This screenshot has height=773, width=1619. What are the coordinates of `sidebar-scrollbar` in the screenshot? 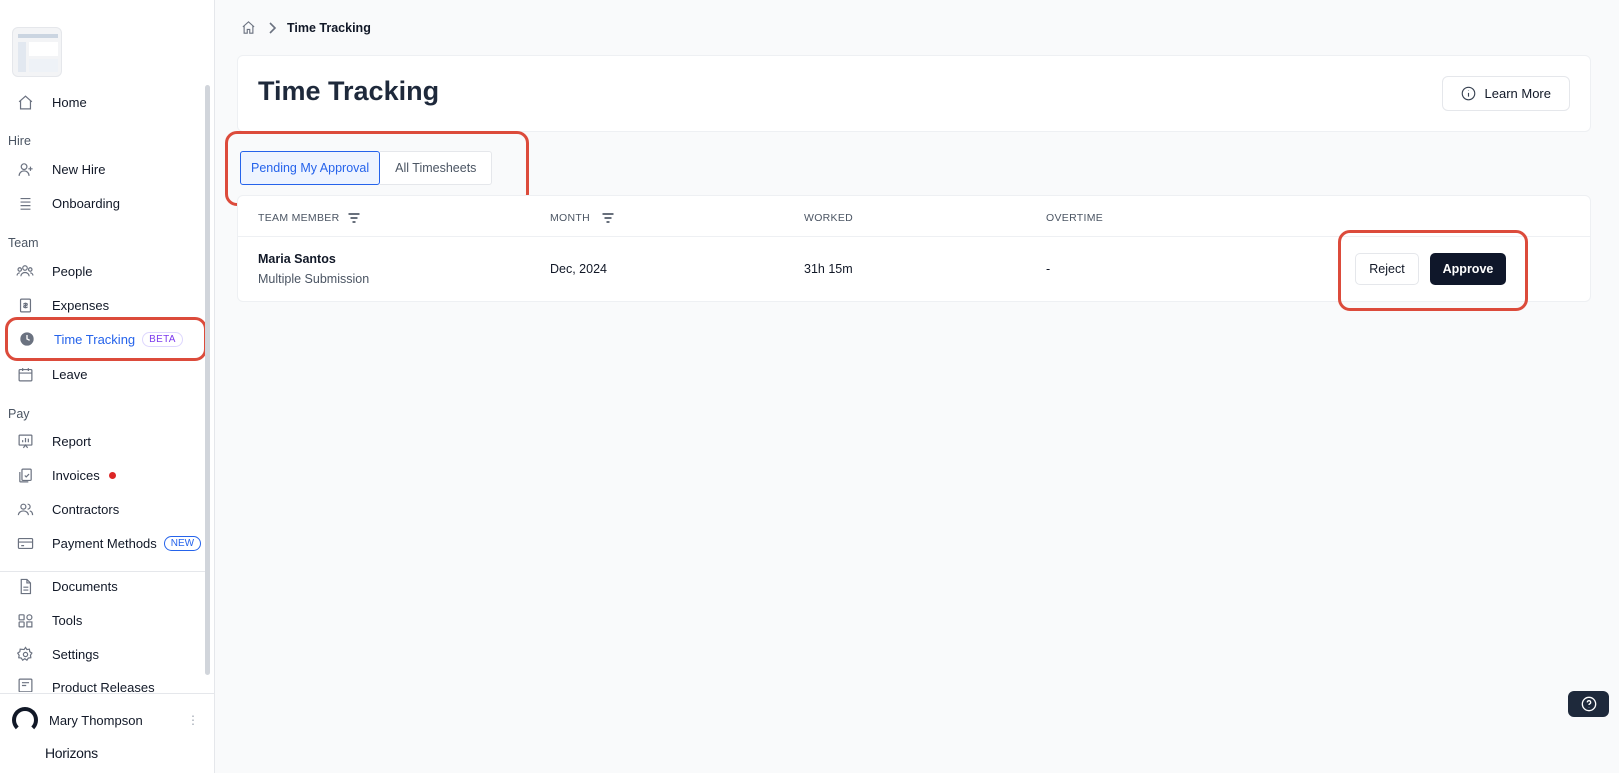 It's located at (207, 380).